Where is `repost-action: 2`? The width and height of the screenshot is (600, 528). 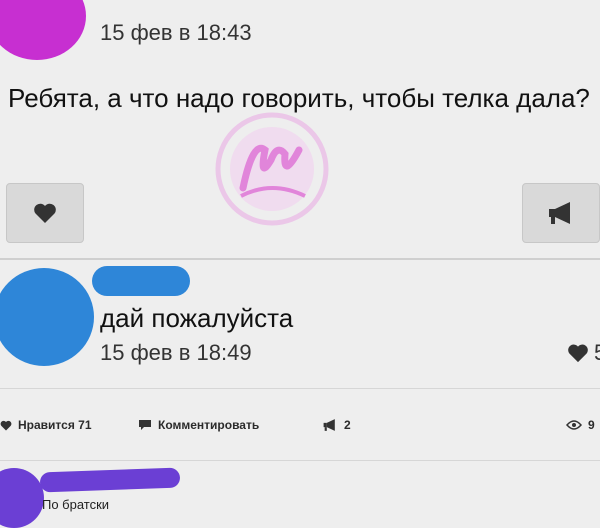
repost-action: 2 is located at coordinates (336, 425).